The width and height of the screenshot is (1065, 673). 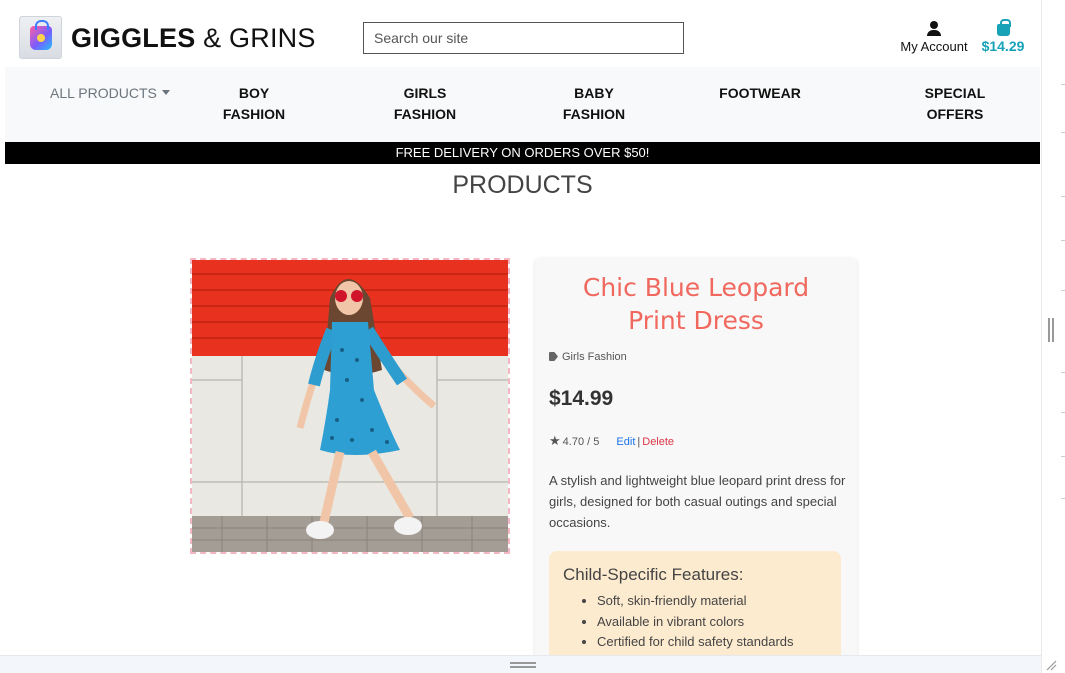 I want to click on horizontal-resize-grip-icon, so click(x=523, y=665).